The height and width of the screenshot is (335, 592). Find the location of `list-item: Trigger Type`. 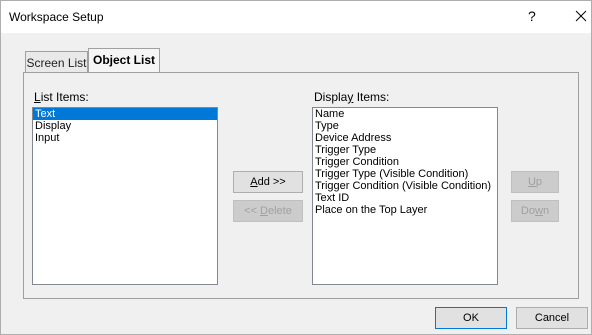

list-item: Trigger Type is located at coordinates (405, 150).